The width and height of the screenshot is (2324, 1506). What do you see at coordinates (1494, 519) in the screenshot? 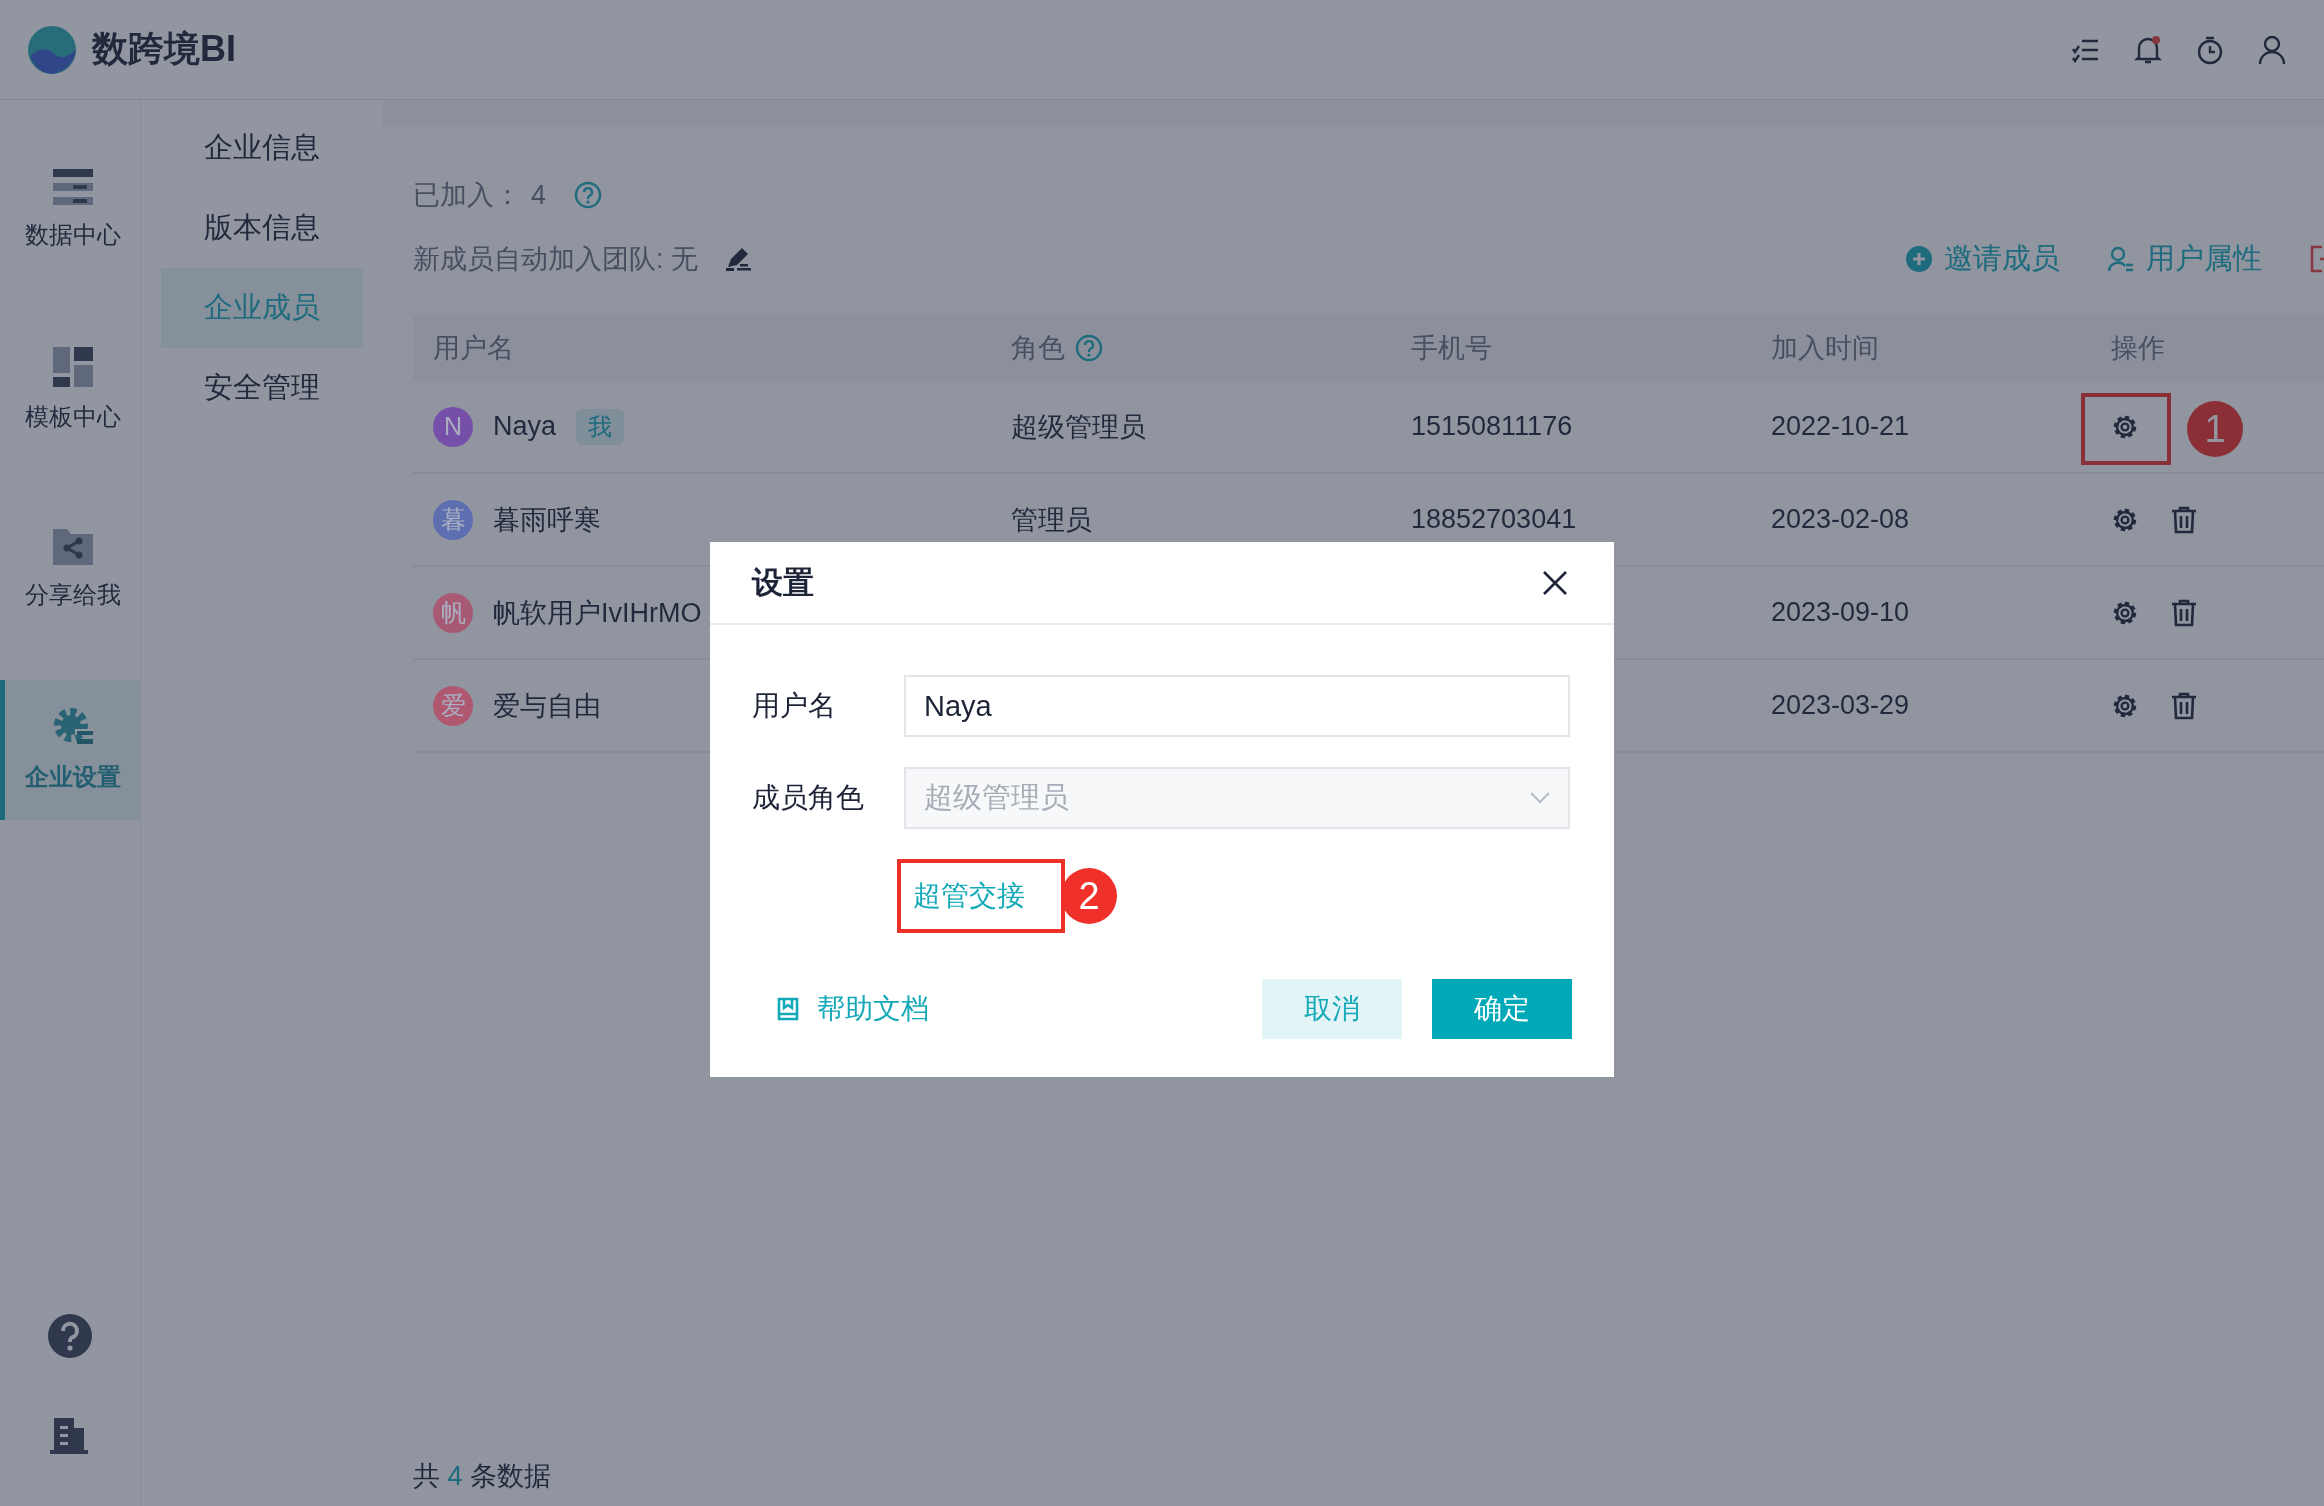
I see `phone-cell: 18852703041` at bounding box center [1494, 519].